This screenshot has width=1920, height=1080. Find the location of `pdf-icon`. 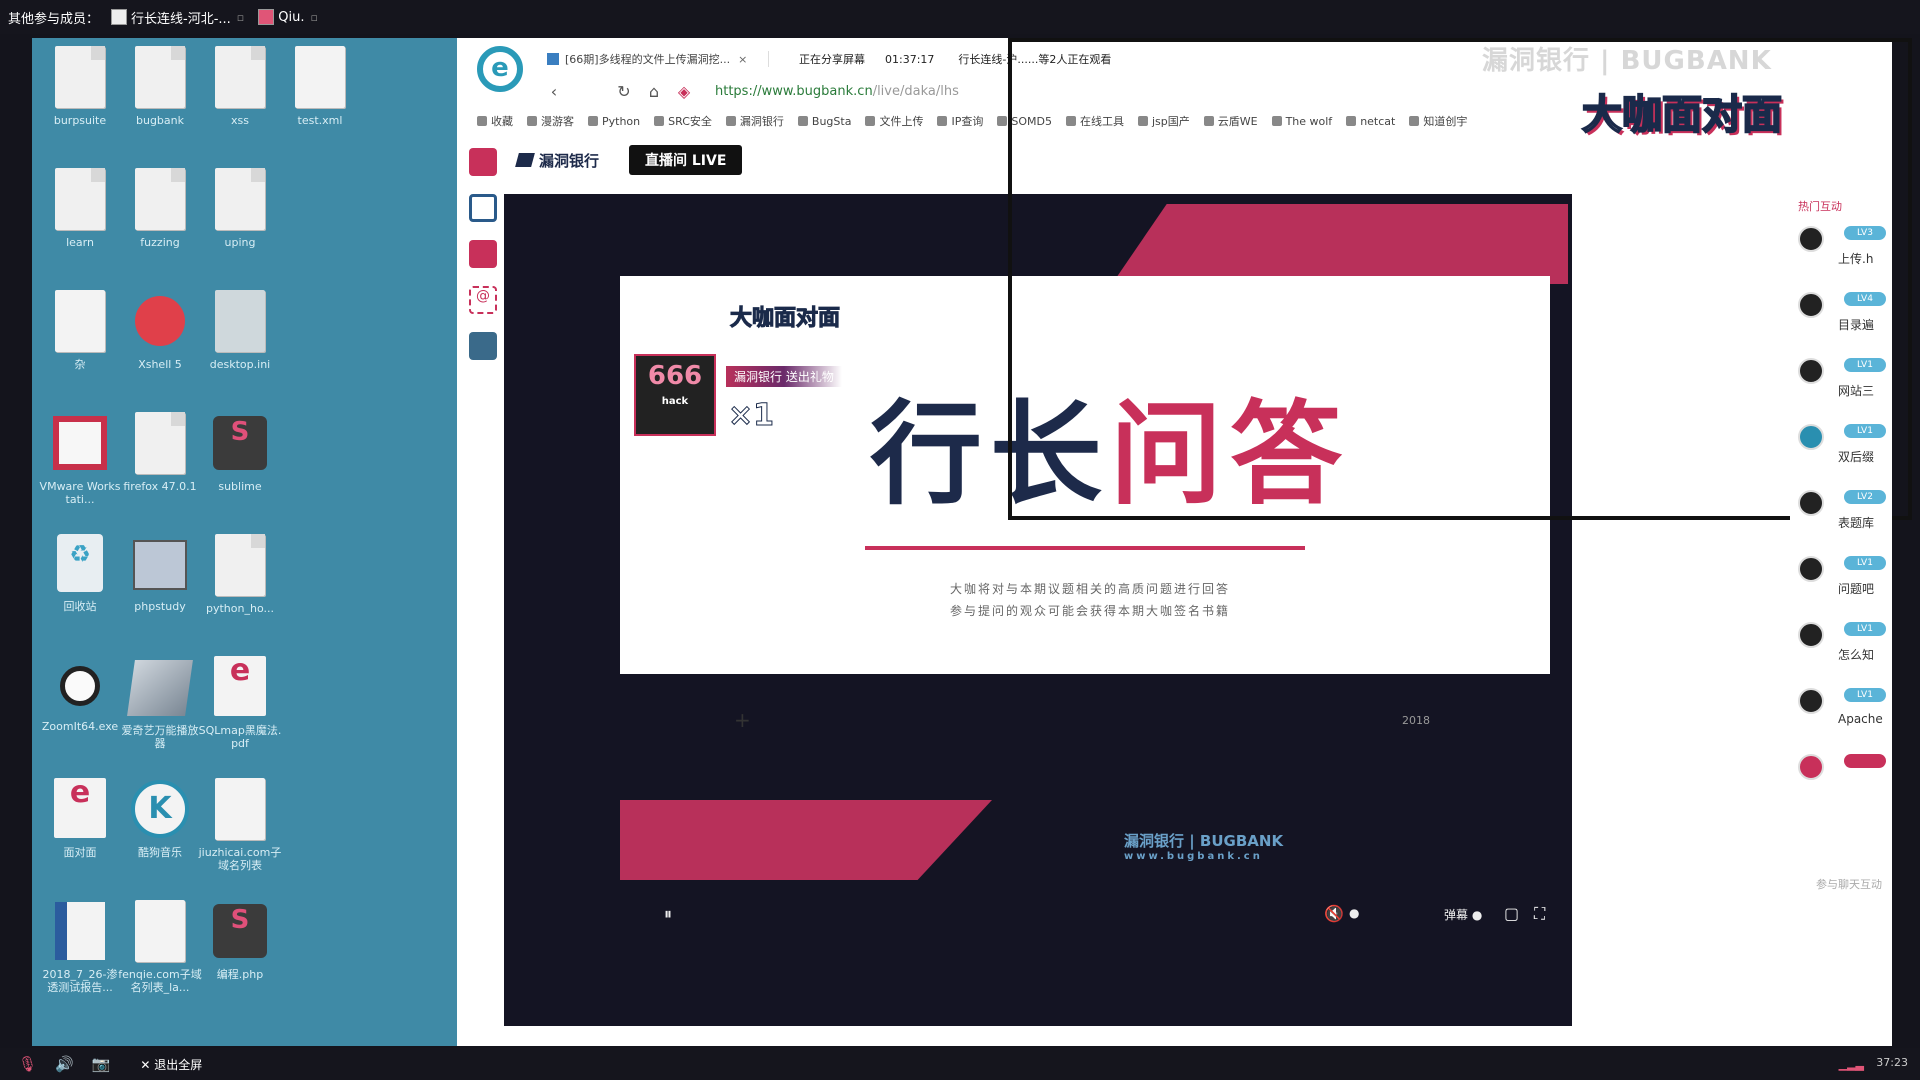

pdf-icon is located at coordinates (240, 686).